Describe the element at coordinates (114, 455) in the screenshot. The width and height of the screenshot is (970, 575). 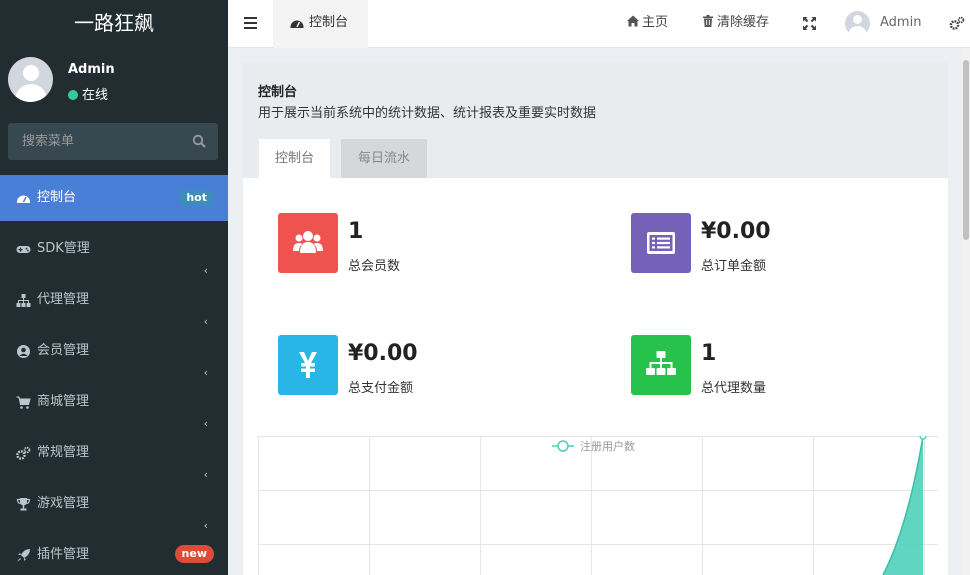
I see `sidebar-item-general: 常规管理 ‹` at that location.